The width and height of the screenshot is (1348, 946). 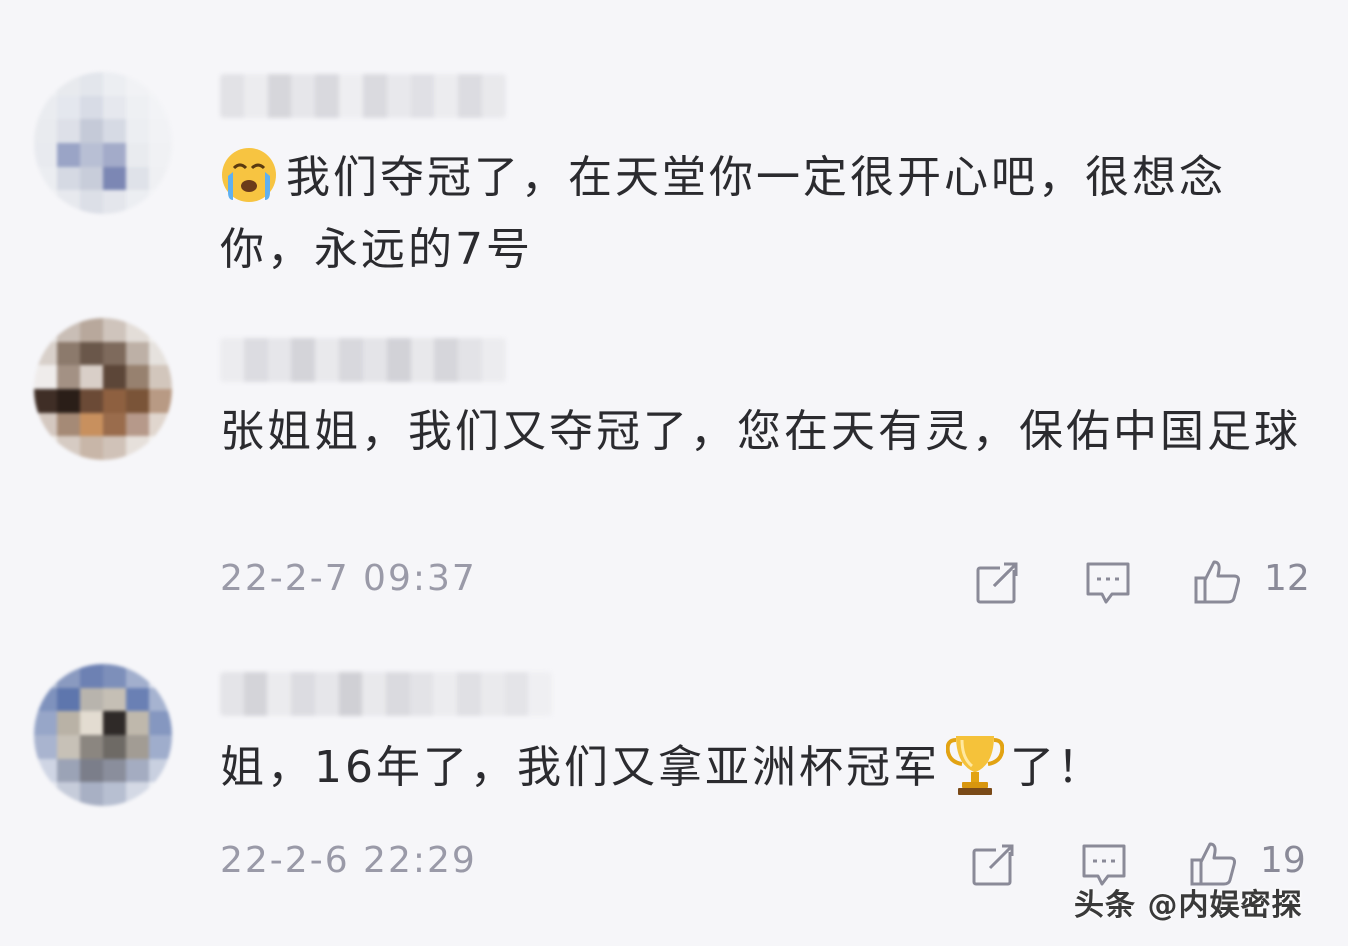 What do you see at coordinates (1057, 767) in the screenshot?
I see `comment-text-after-emoji: 了！` at bounding box center [1057, 767].